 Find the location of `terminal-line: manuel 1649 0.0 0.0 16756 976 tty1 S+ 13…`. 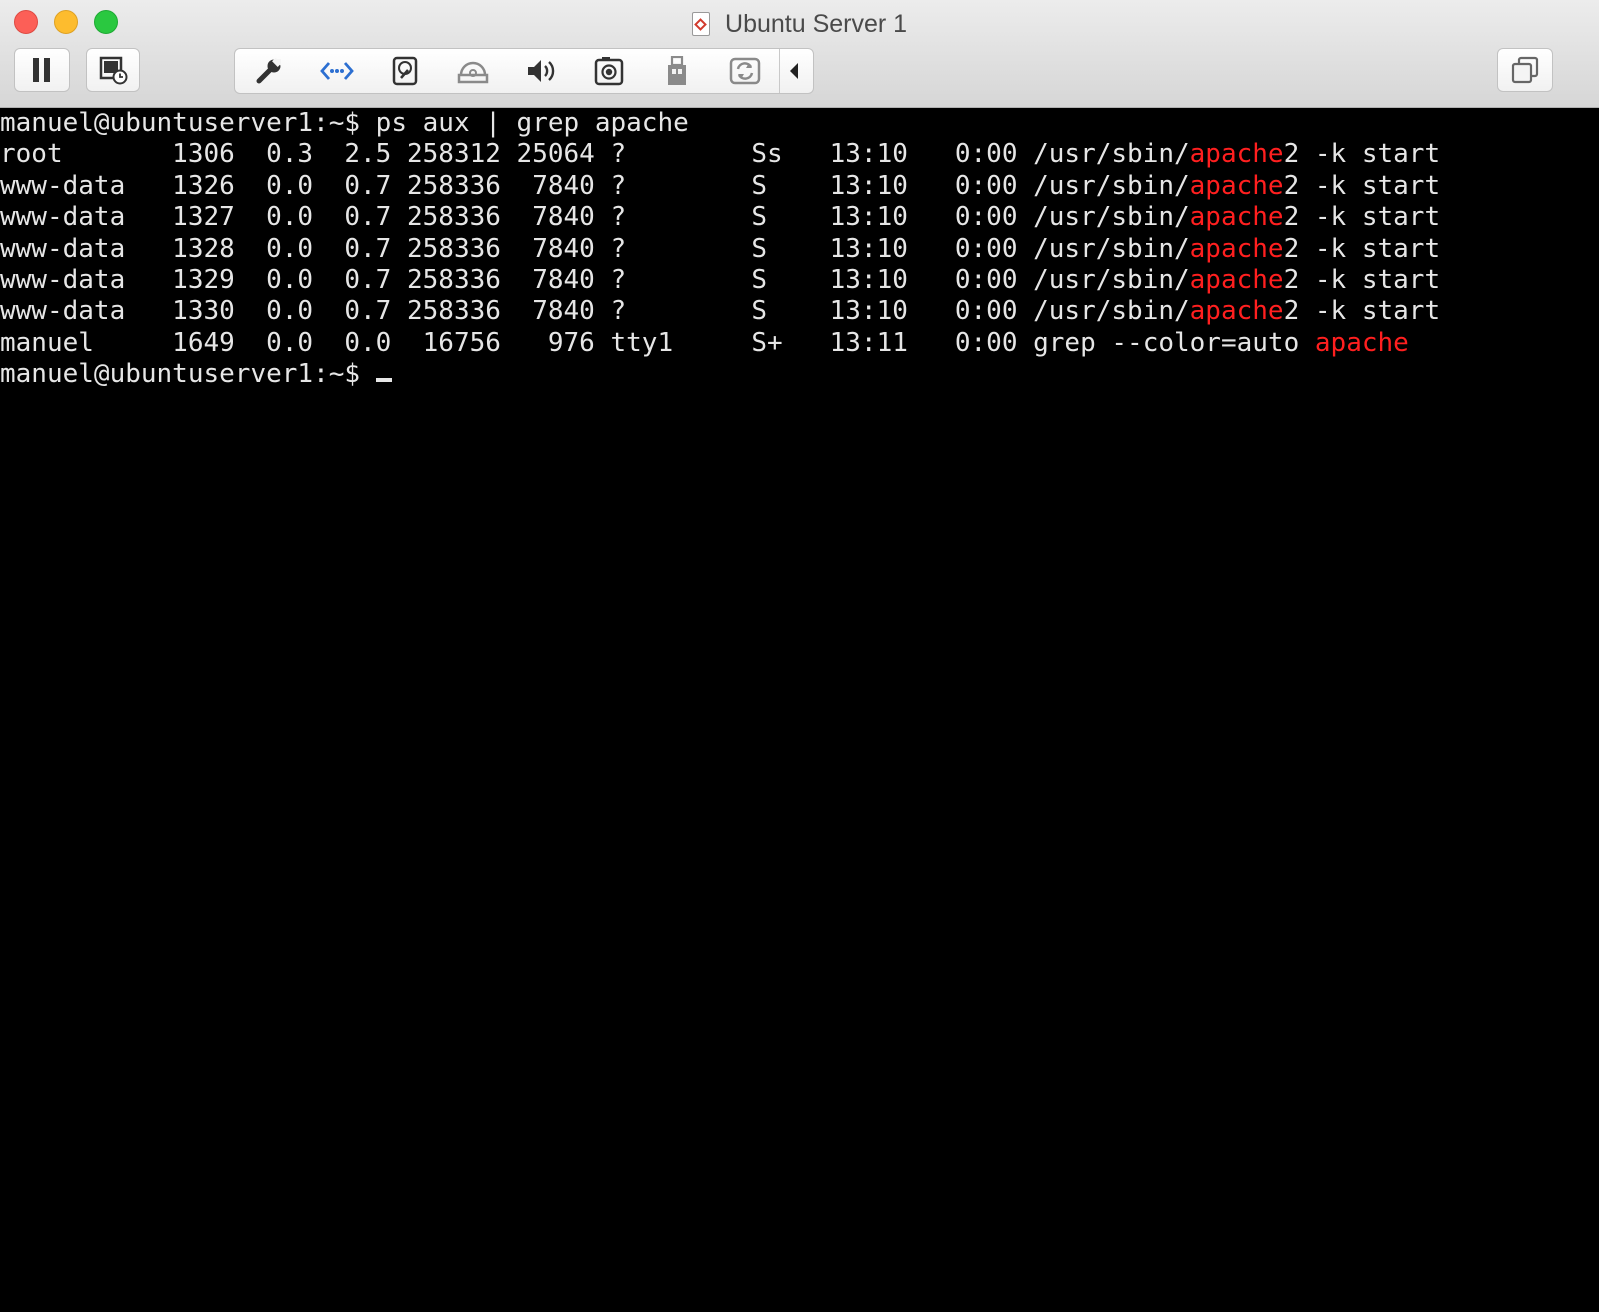

terminal-line: manuel 1649 0.0 0.0 16756 976 tty1 S+ 13… is located at coordinates (799, 343).